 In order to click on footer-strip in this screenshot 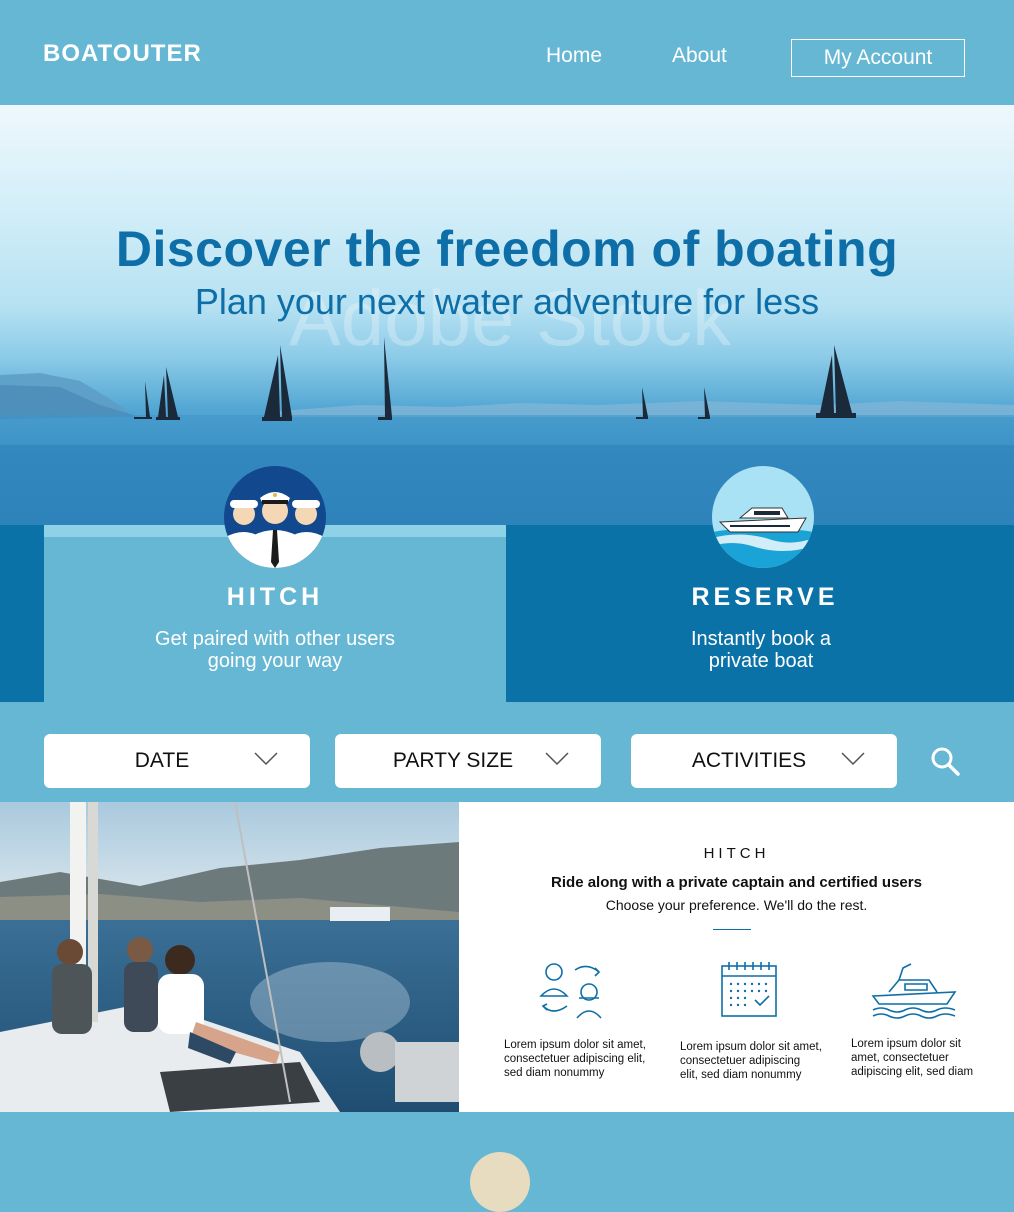, I will do `click(507, 1162)`.